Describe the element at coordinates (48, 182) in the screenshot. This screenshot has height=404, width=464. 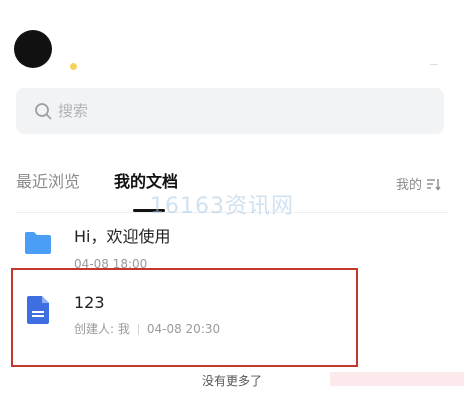
I see `tab-recent: 最近浏览` at that location.